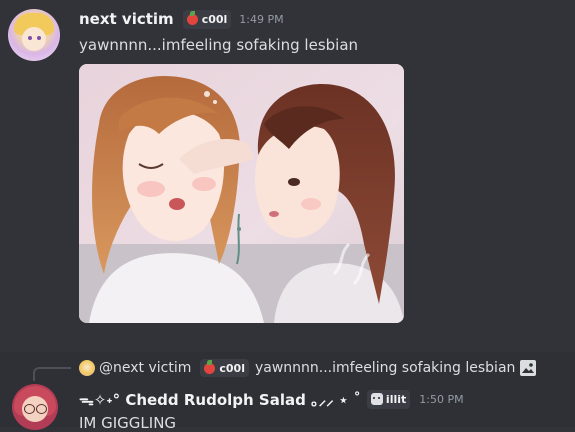 The height and width of the screenshot is (432, 575). I want to click on avatar-face, so click(34, 39).